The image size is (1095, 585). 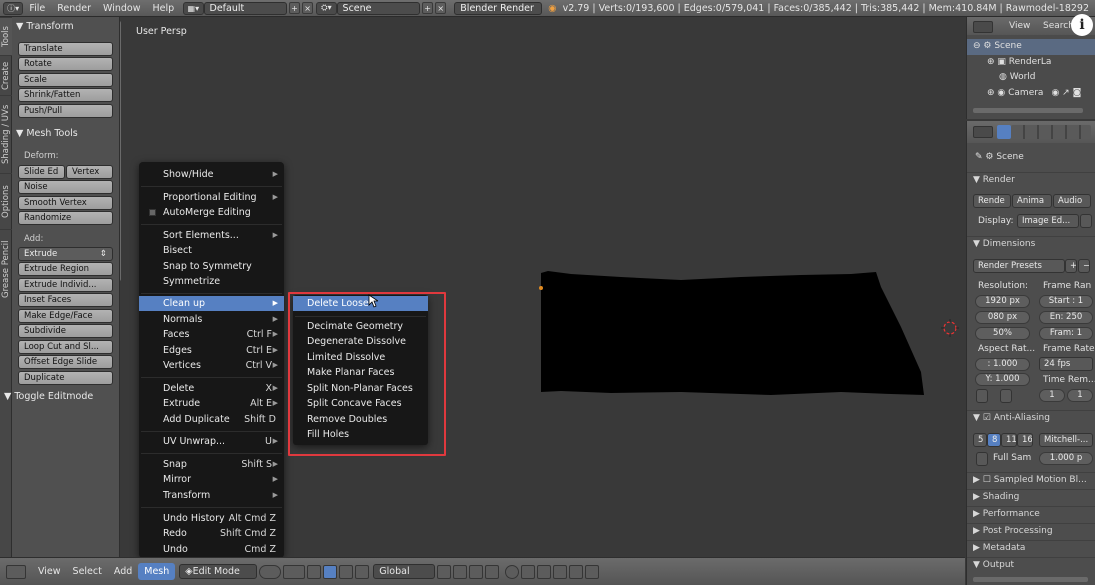 I want to click on outliner-world-item: ◍ World, so click(x=1017, y=77).